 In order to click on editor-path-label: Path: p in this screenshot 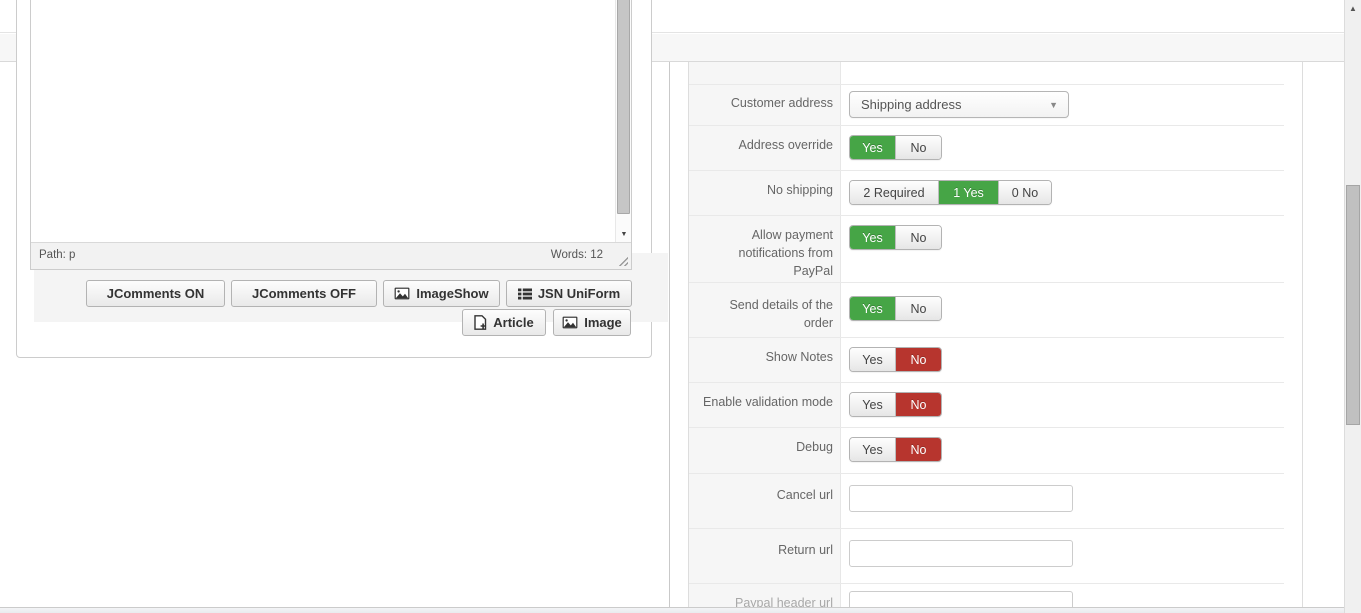, I will do `click(57, 255)`.